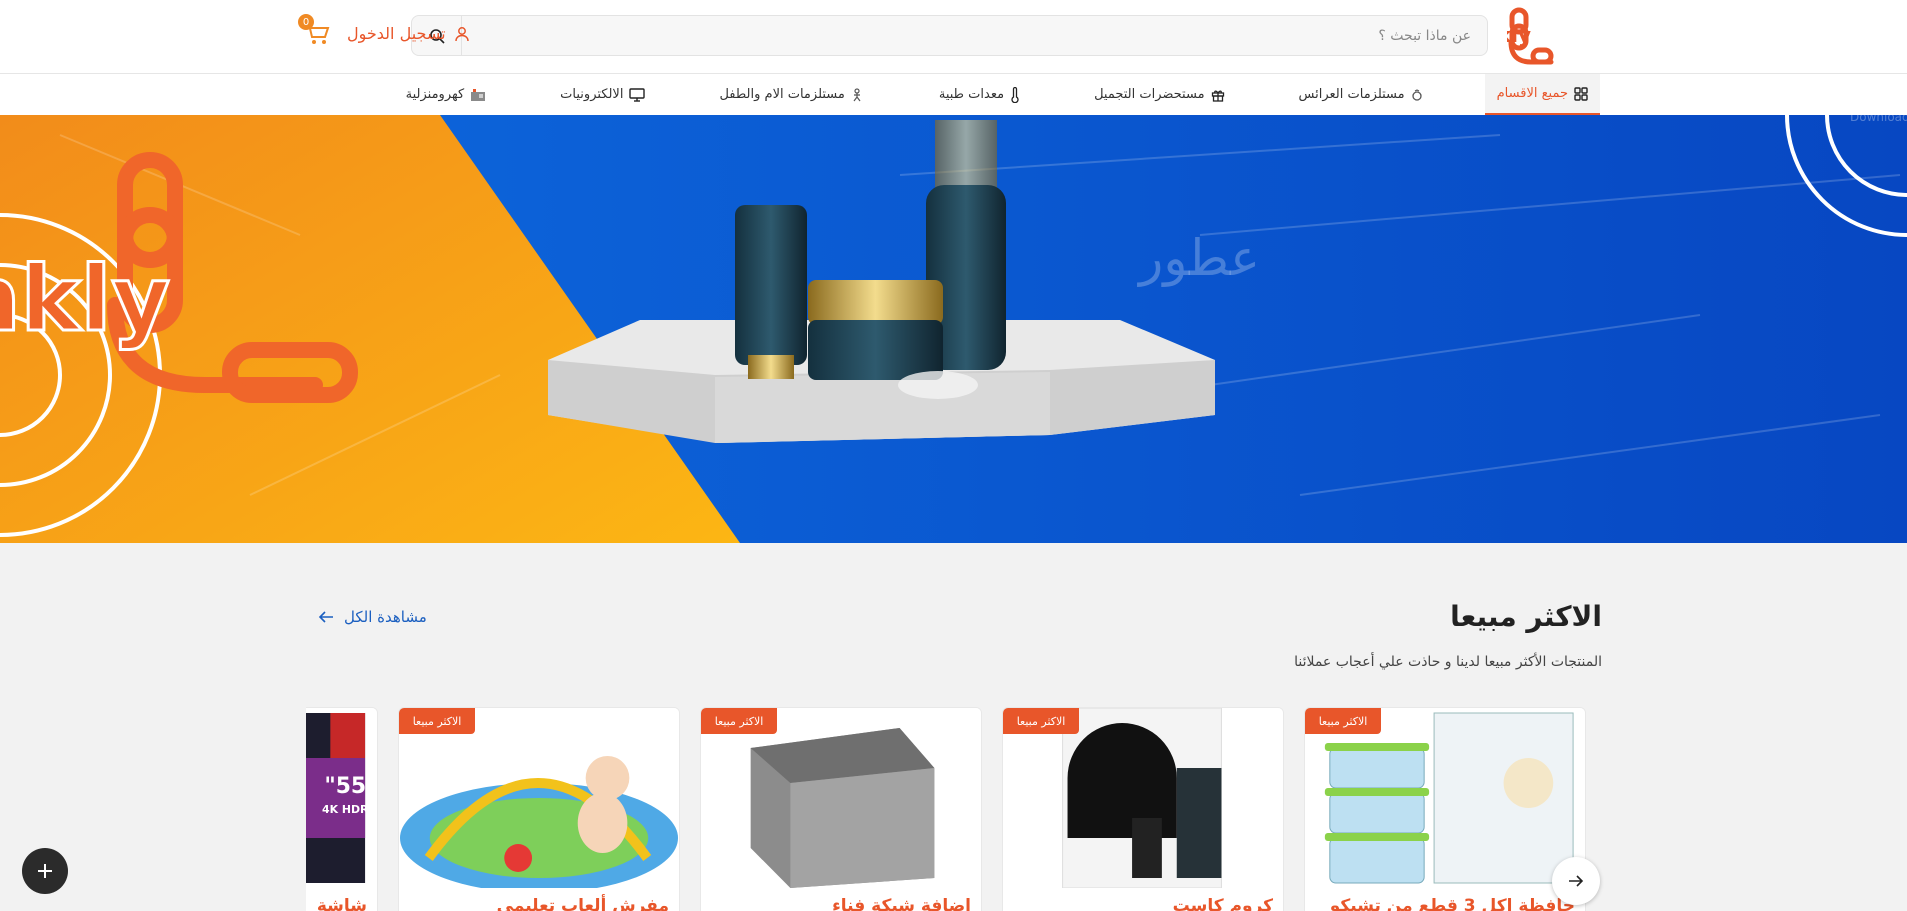  I want to click on product-card: 55" 4K HDR شاشة, so click(342, 809).